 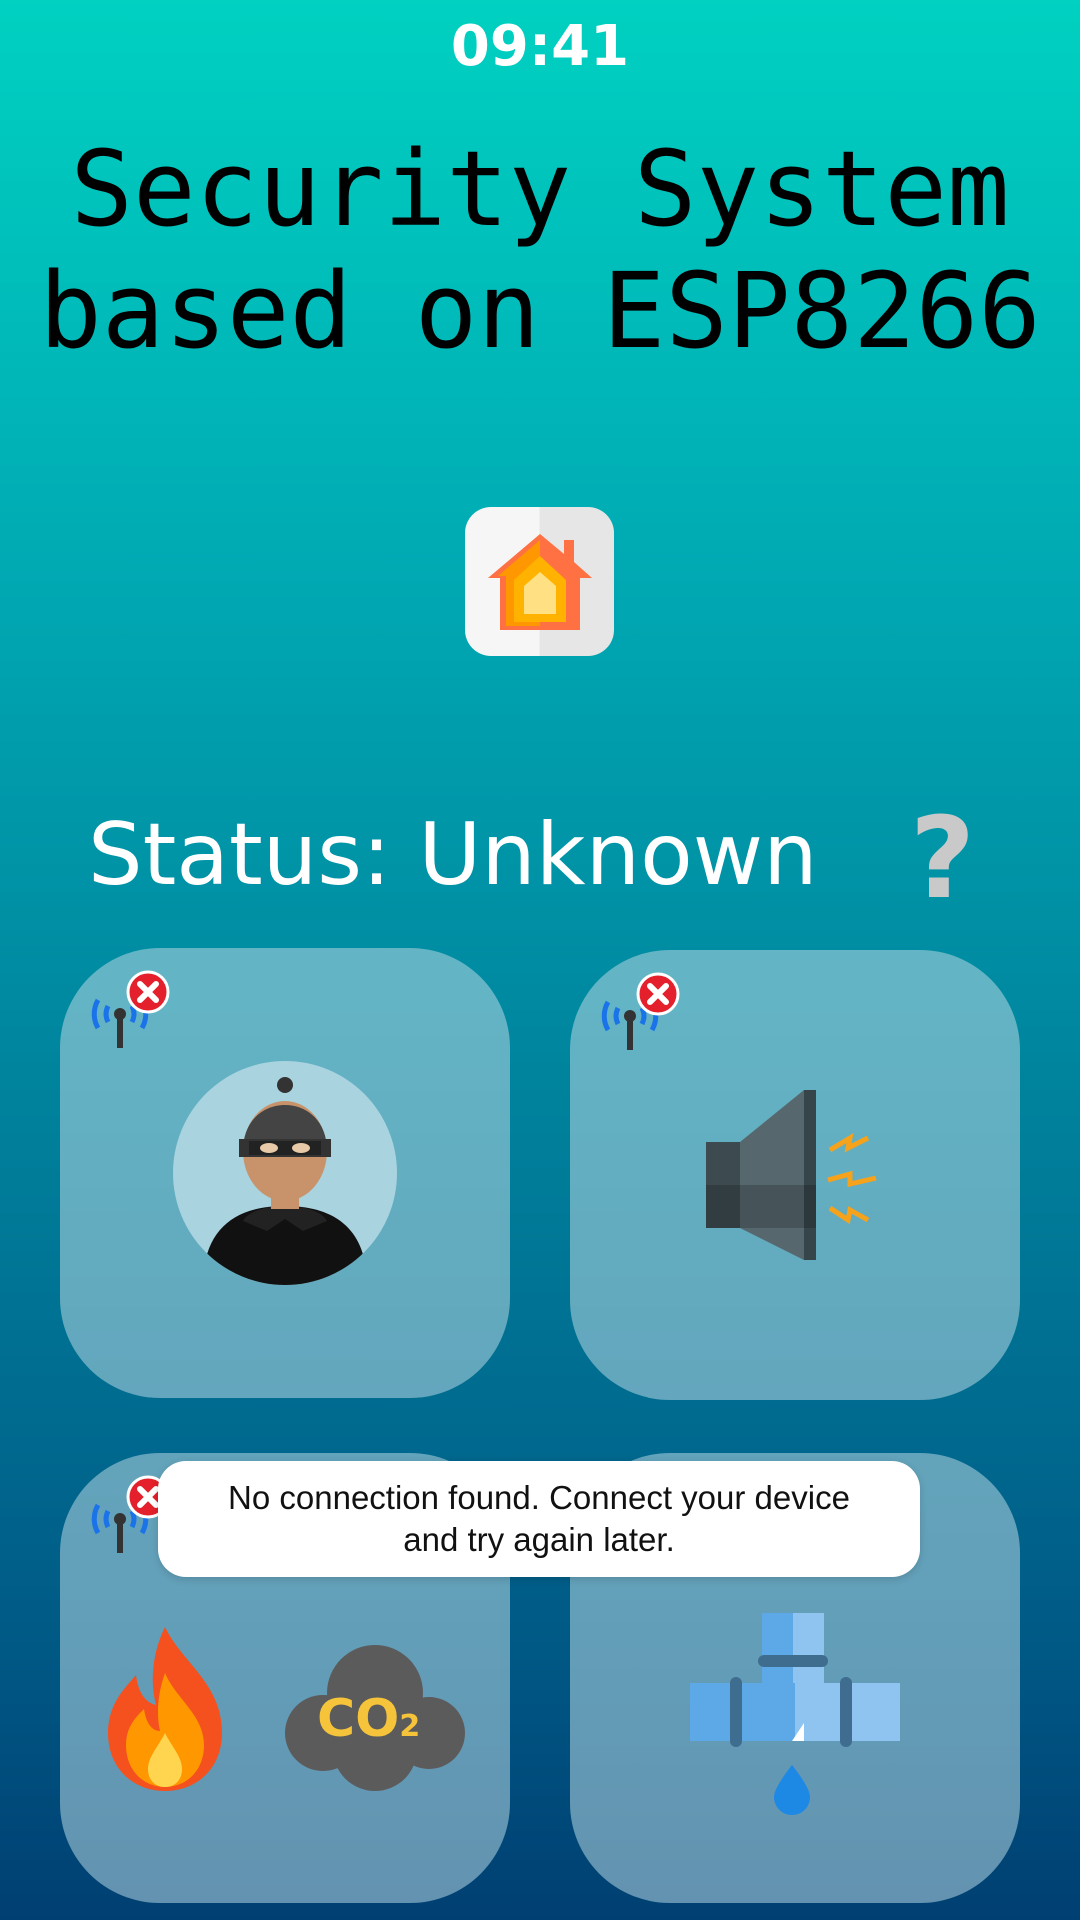 I want to click on status-row: Status: Unknown ?, so click(x=548, y=859).